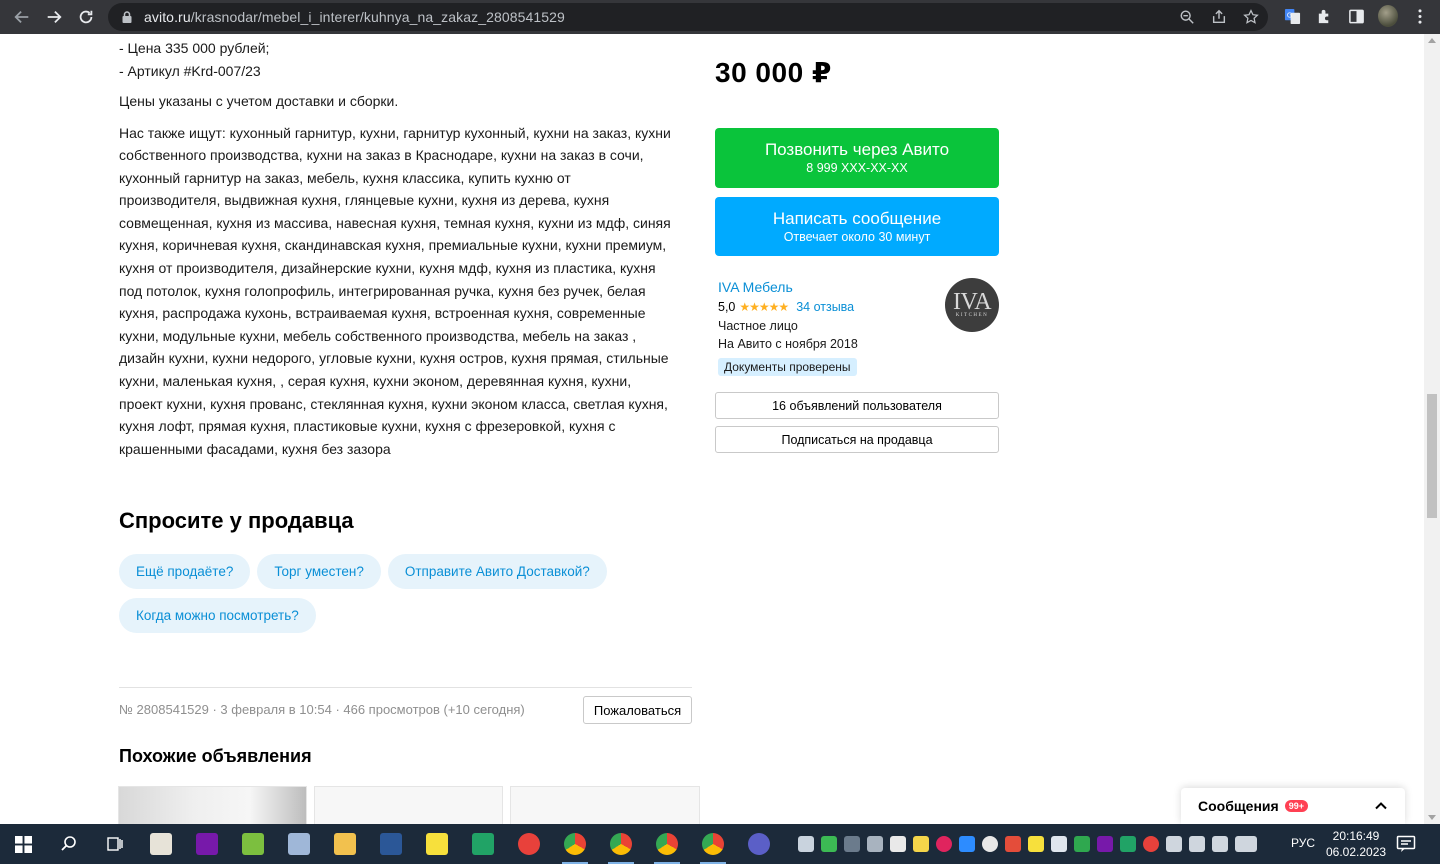 The width and height of the screenshot is (1440, 864). What do you see at coordinates (217, 615) in the screenshot?
I see `question-chip-viewing: Когда можно посмотреть?` at bounding box center [217, 615].